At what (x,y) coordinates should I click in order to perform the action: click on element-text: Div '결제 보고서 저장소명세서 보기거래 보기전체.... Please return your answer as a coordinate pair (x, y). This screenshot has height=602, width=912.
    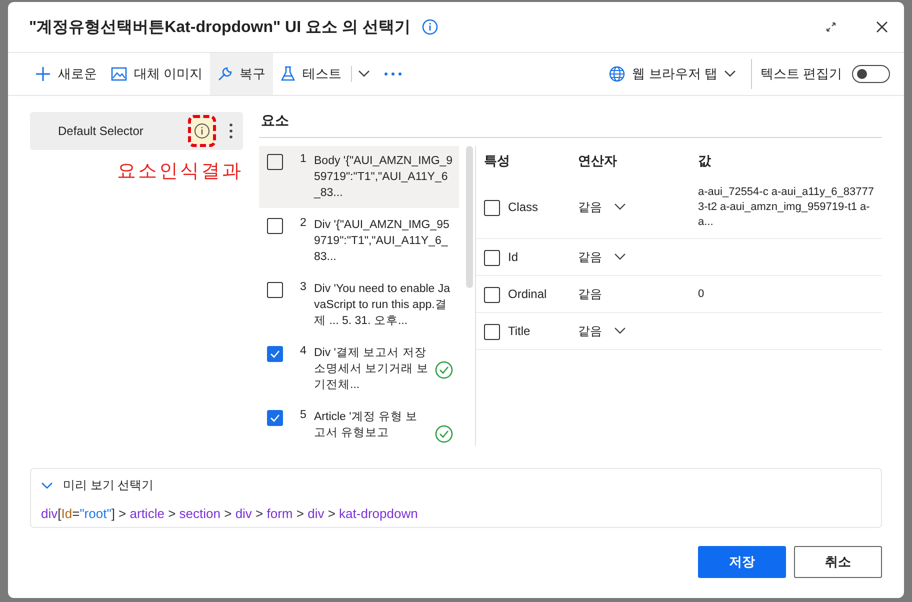
    Looking at the image, I should click on (371, 369).